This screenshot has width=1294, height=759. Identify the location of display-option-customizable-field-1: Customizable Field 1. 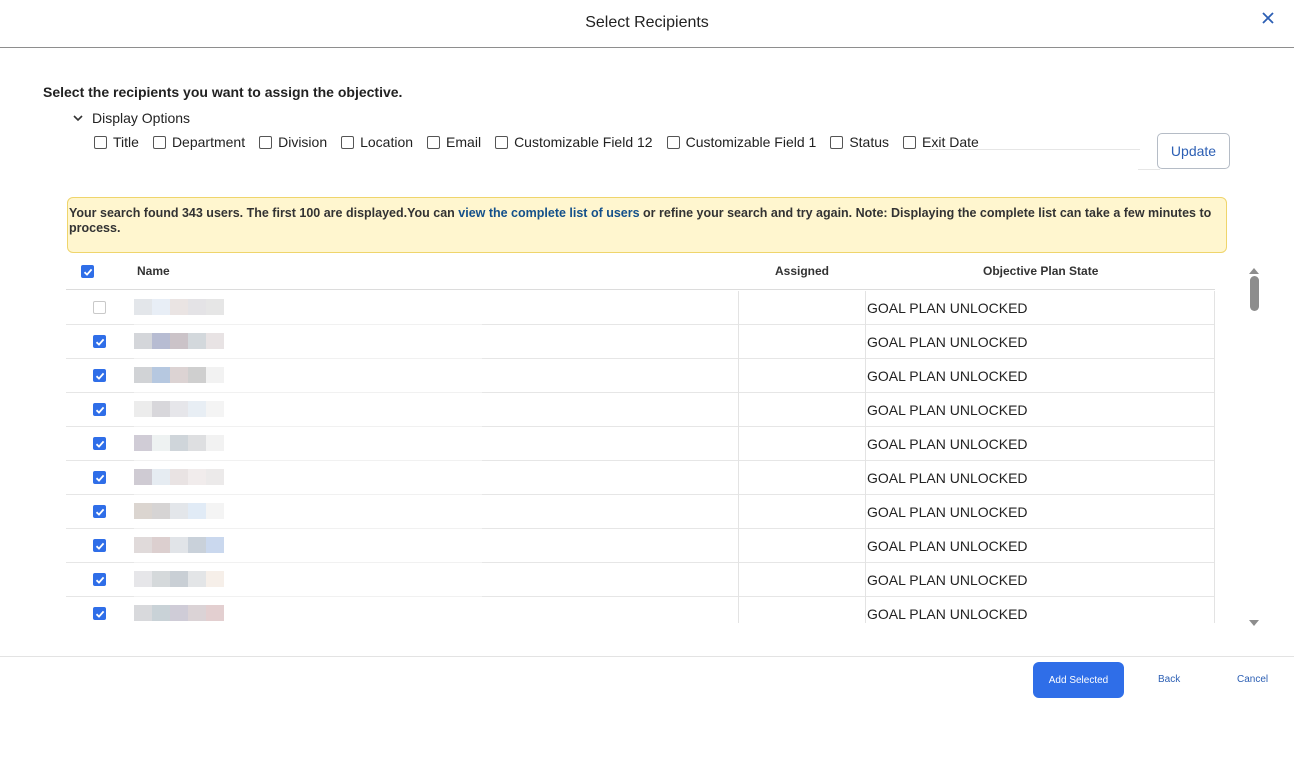
(741, 142).